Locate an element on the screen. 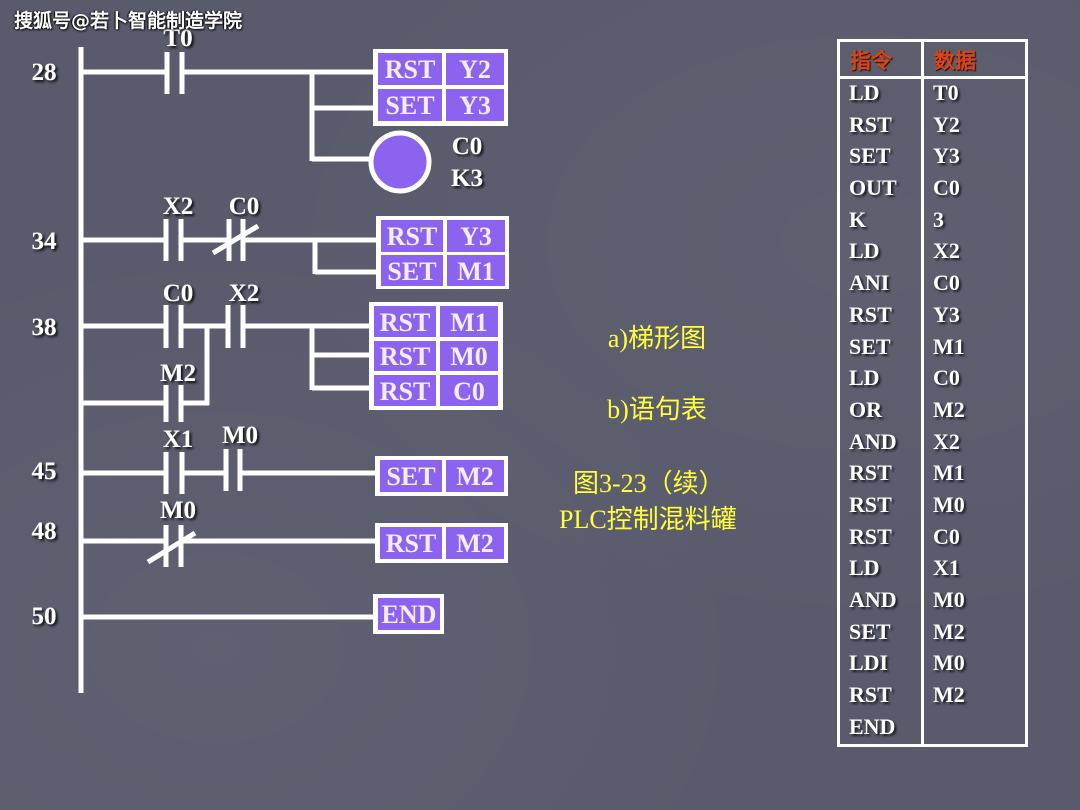 This screenshot has height=810, width=1080. output-block: RST Y2 SET Y3 is located at coordinates (440, 87).